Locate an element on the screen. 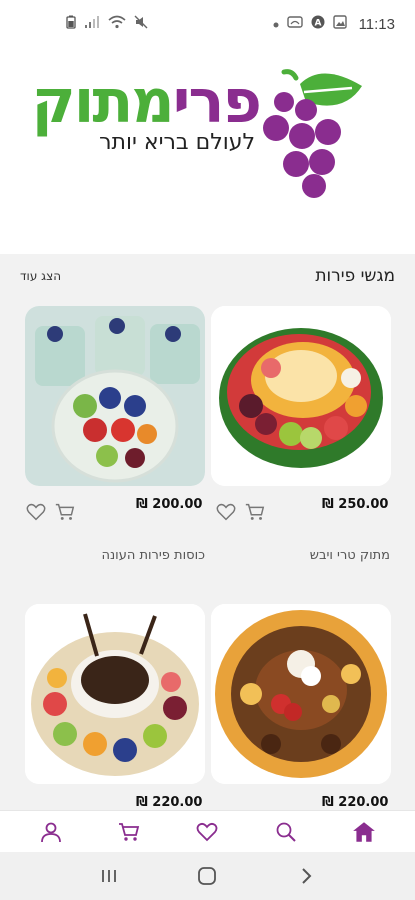 This screenshot has width=415, height=900. recent-apps-icon is located at coordinates (109, 876).